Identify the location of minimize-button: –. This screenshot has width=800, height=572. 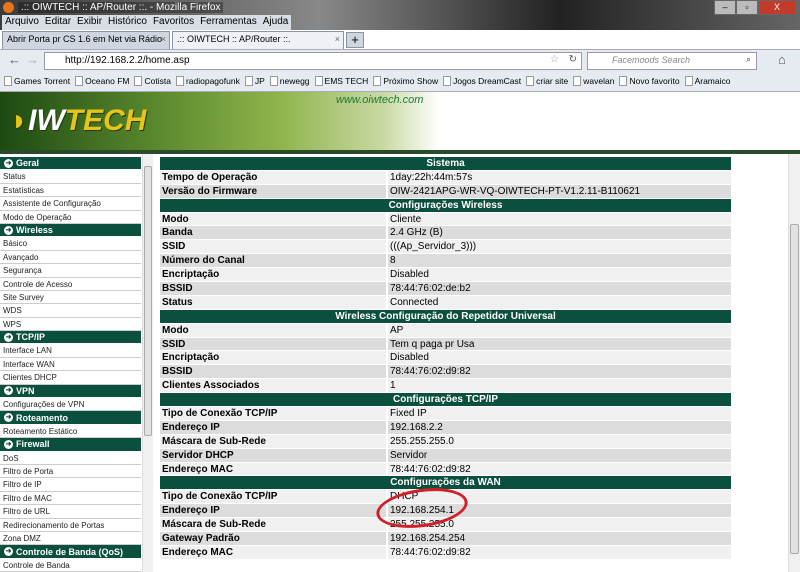
(725, 7).